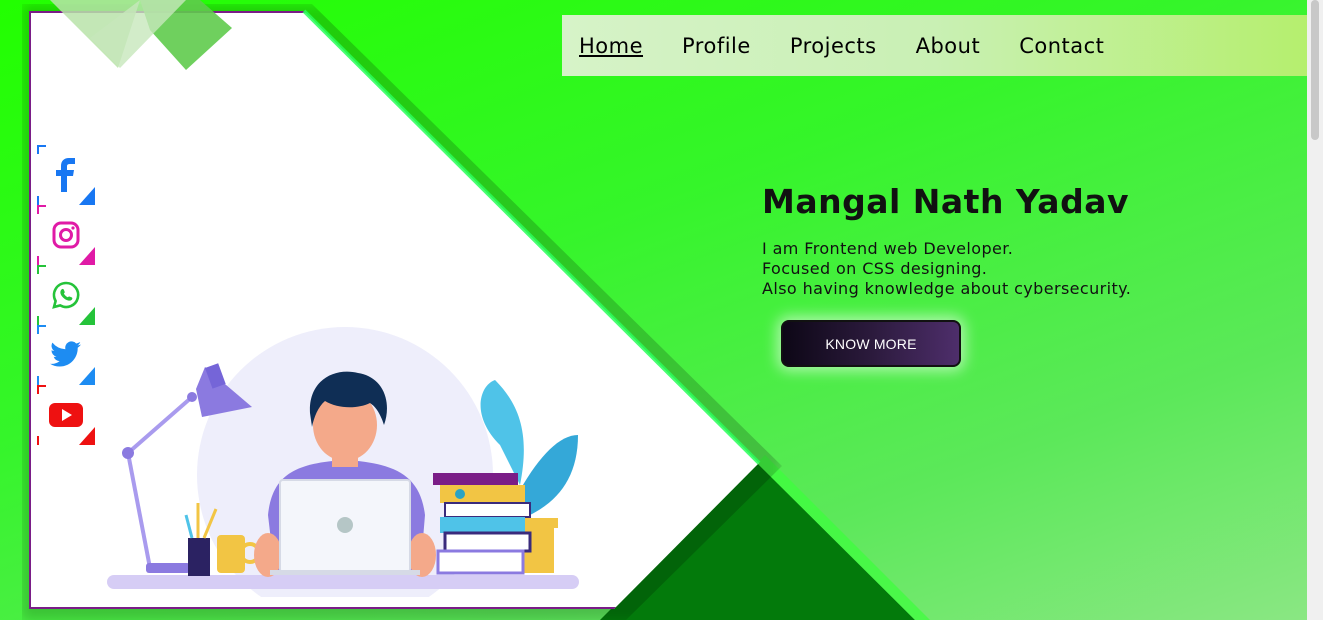 The image size is (1323, 620). Describe the element at coordinates (945, 201) in the screenshot. I see `hero-name: Mangal Nath Yadav` at that location.